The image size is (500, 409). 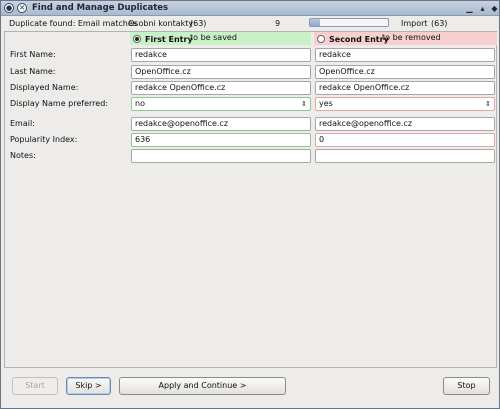 I want to click on close-icon: ✕, so click(x=22, y=8).